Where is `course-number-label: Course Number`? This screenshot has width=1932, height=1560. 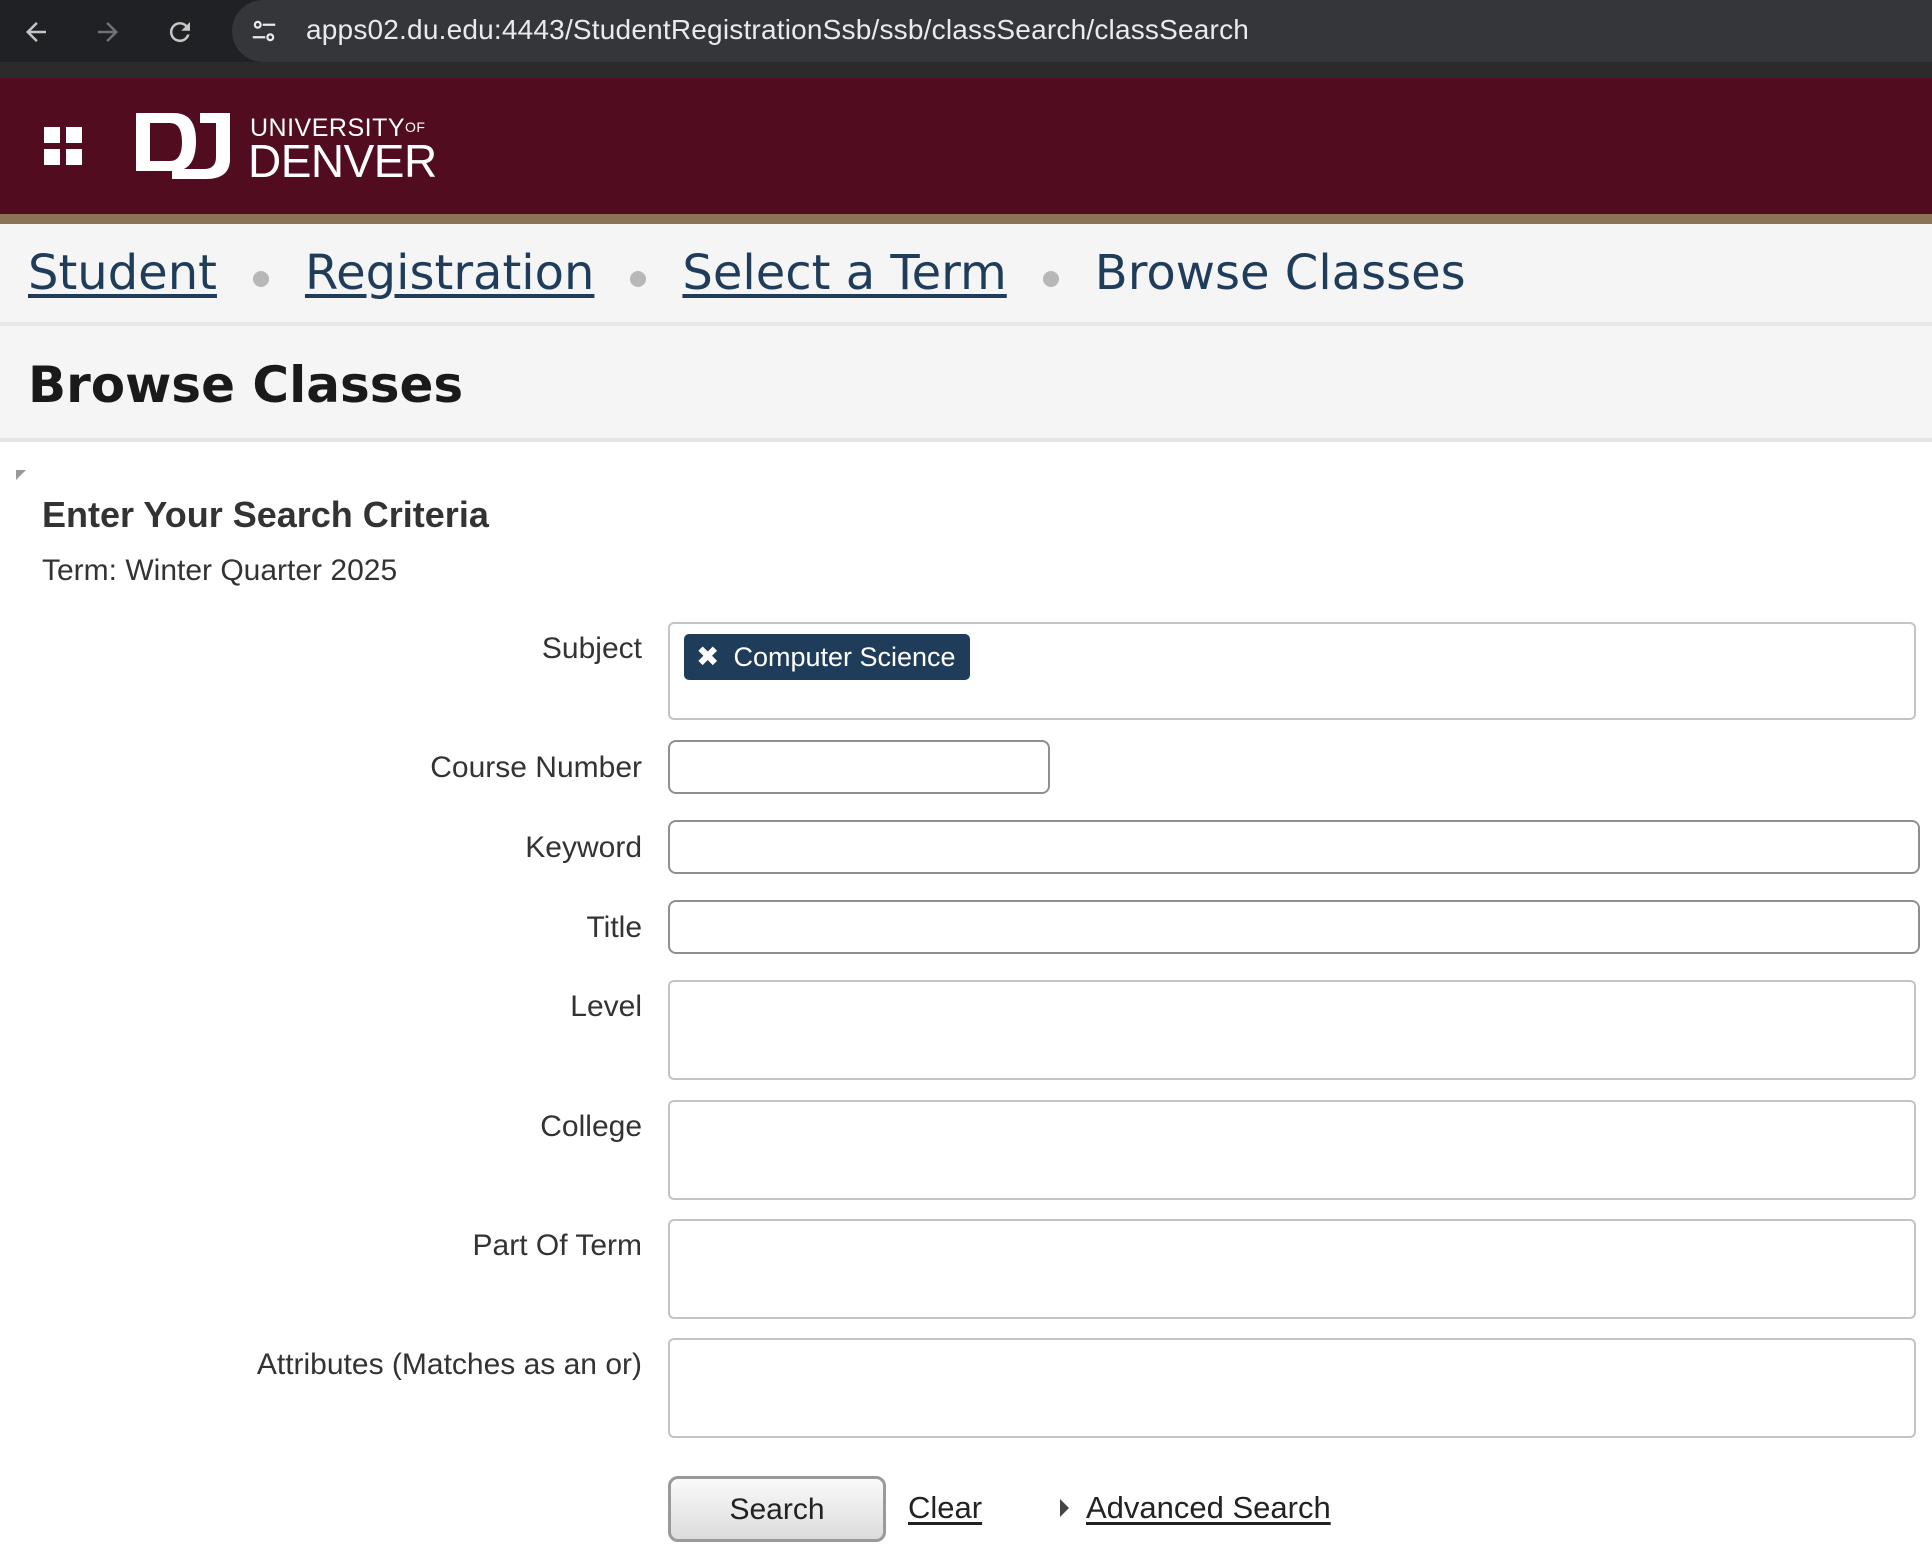
course-number-label: Course Number is located at coordinates (536, 767).